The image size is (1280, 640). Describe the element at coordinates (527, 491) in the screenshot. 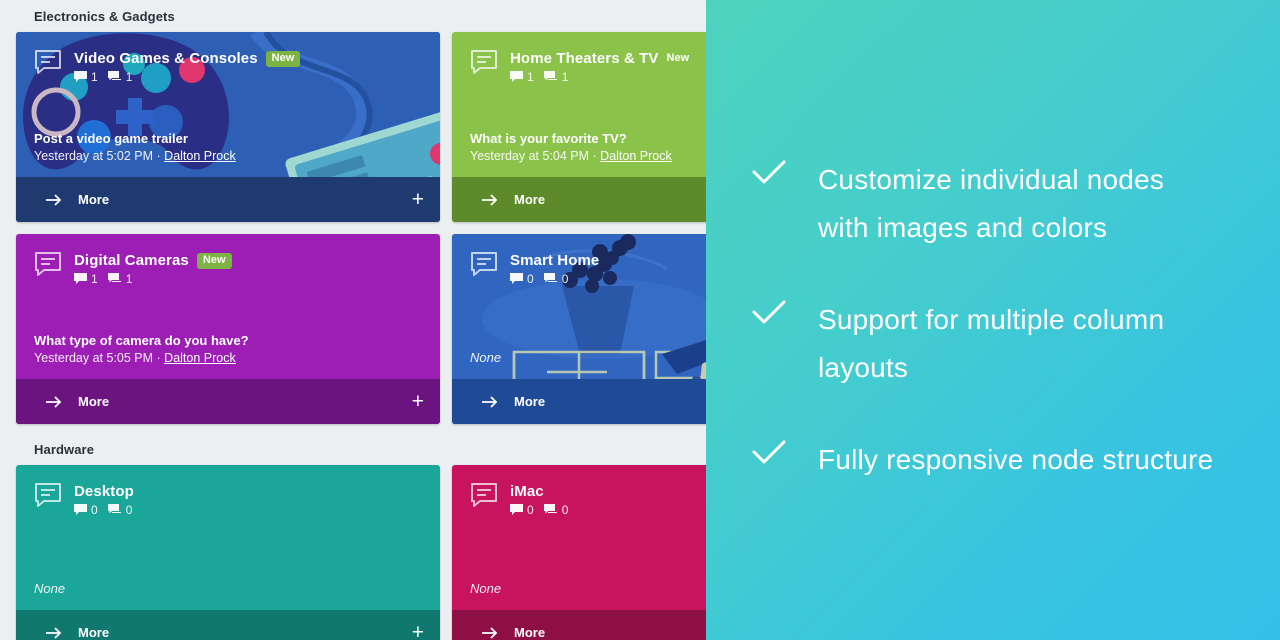

I see `card-title: iMac` at that location.